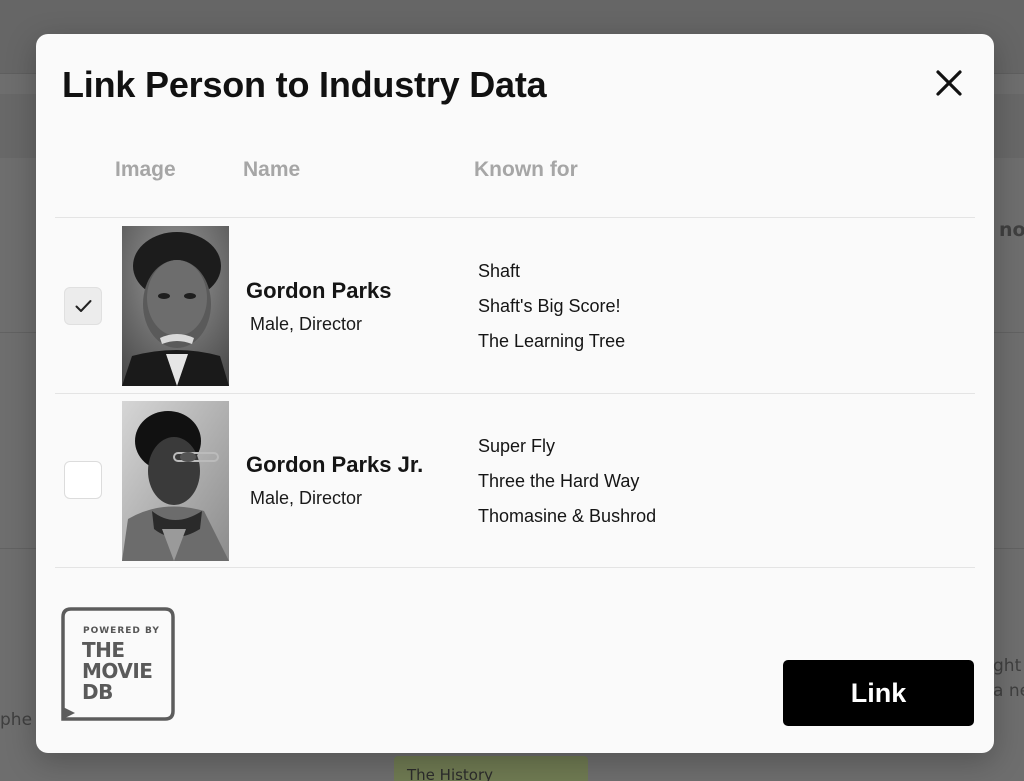 This screenshot has width=1024, height=781. Describe the element at coordinates (1011, 230) in the screenshot. I see `background-text: no` at that location.